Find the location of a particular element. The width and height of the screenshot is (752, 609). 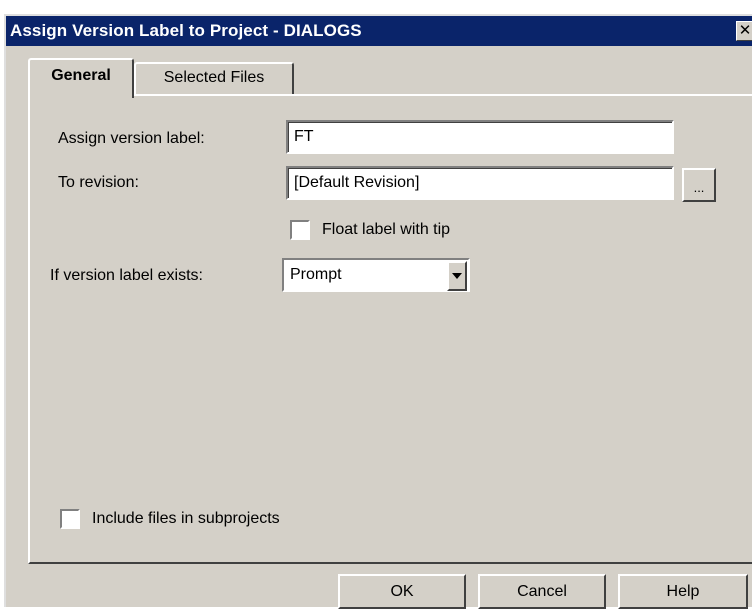

assign-version-label-text: Assign version label: is located at coordinates (131, 138).